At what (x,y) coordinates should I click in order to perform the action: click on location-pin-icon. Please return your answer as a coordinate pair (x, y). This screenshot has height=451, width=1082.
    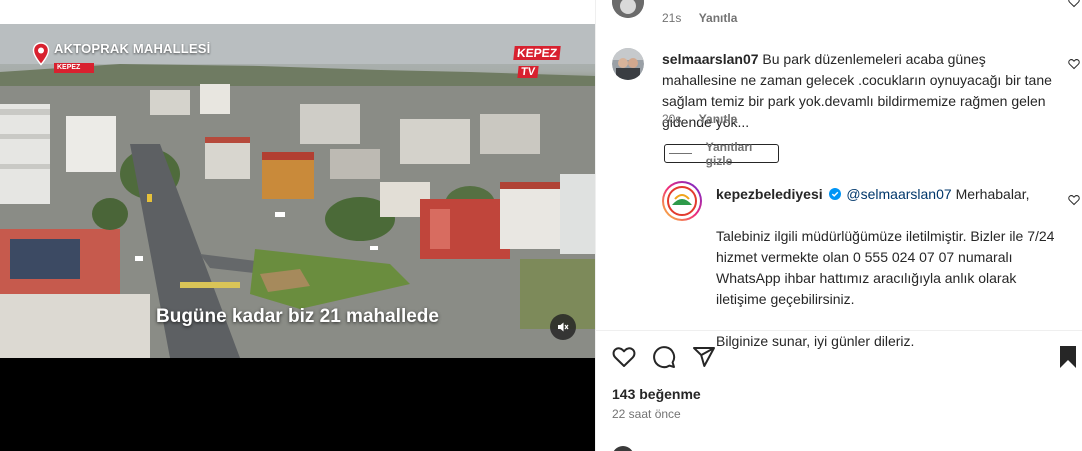
    Looking at the image, I should click on (41, 54).